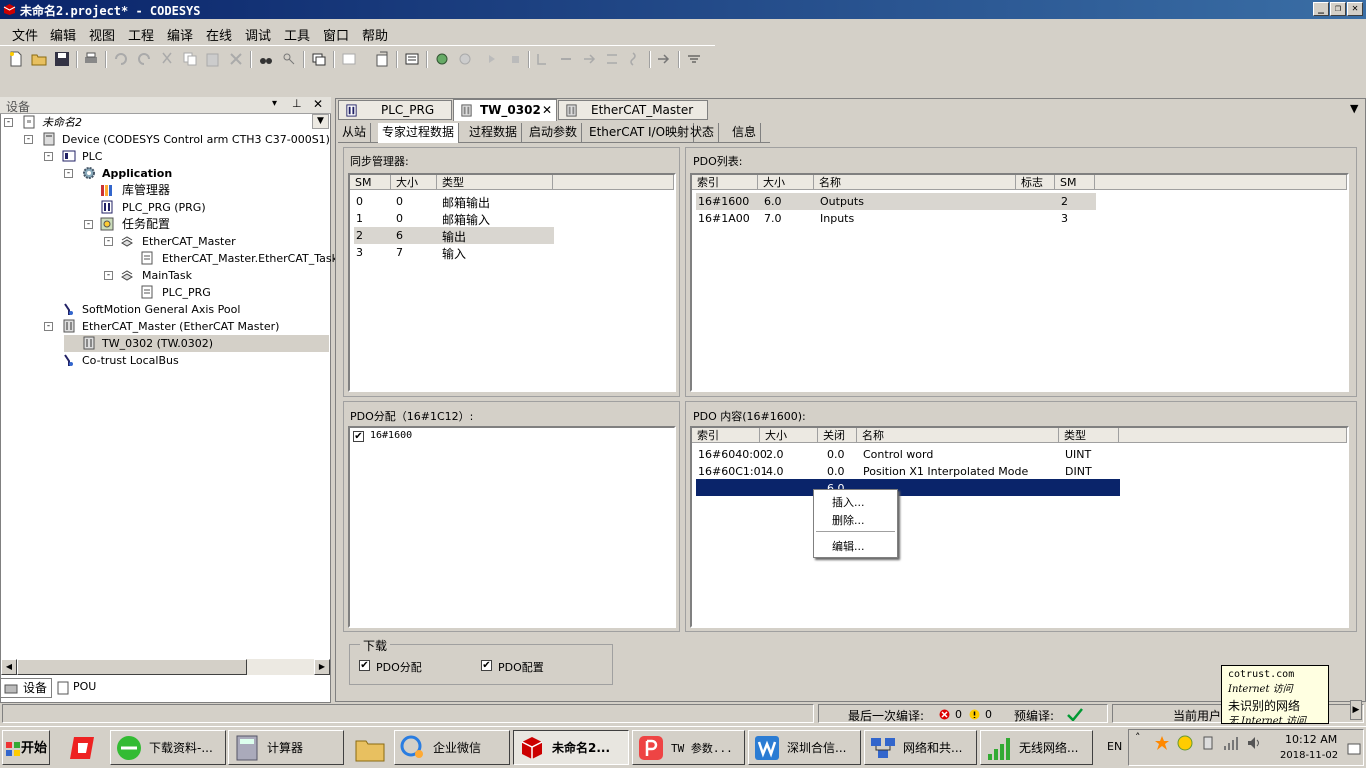 This screenshot has height=768, width=1366. What do you see at coordinates (724, 218) in the screenshot?
I see `pdo-index-cell: 16#1A00` at bounding box center [724, 218].